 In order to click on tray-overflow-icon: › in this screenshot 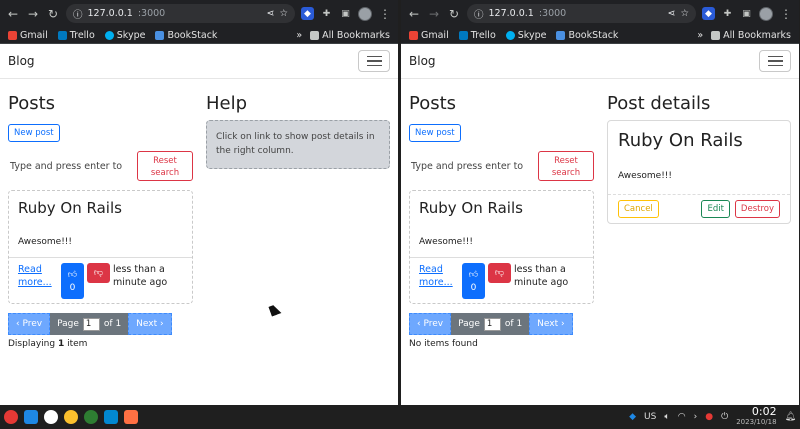, I will do `click(696, 417)`.